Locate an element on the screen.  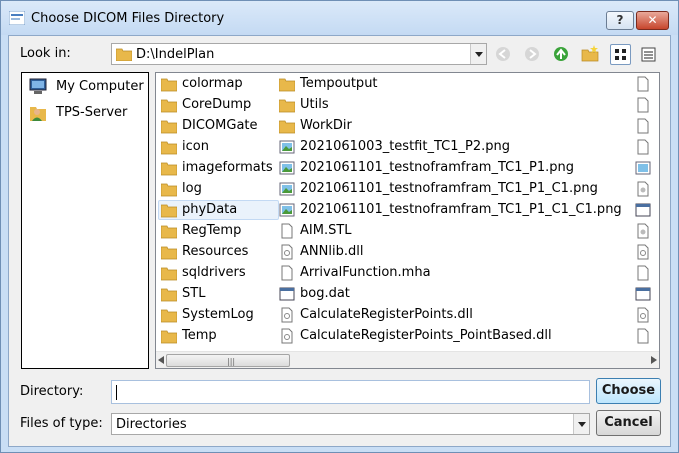
scrollbar-thumb: ||| is located at coordinates (228, 360).